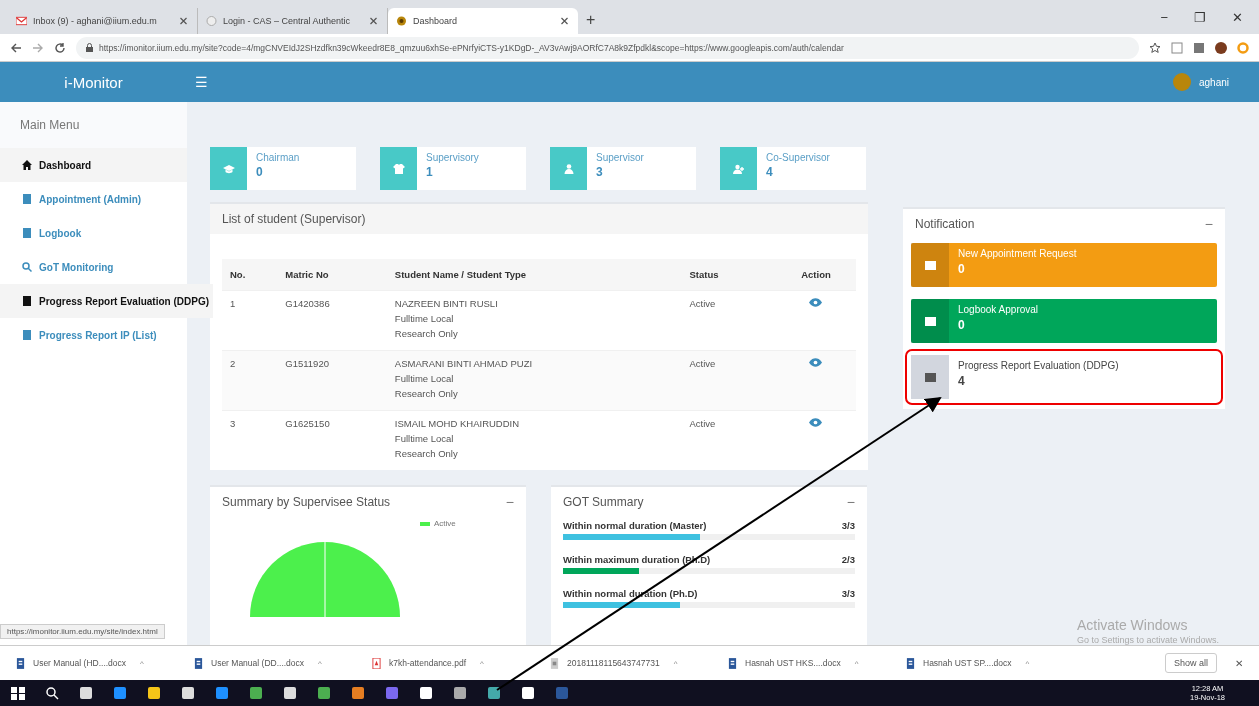 The width and height of the screenshot is (1259, 706). What do you see at coordinates (401, 21) in the screenshot?
I see `emblem-icon` at bounding box center [401, 21].